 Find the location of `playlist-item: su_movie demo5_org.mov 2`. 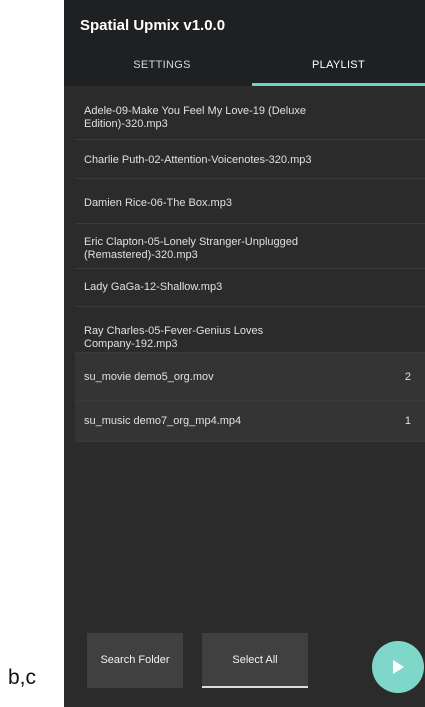

playlist-item: su_movie demo5_org.mov 2 is located at coordinates (250, 377).